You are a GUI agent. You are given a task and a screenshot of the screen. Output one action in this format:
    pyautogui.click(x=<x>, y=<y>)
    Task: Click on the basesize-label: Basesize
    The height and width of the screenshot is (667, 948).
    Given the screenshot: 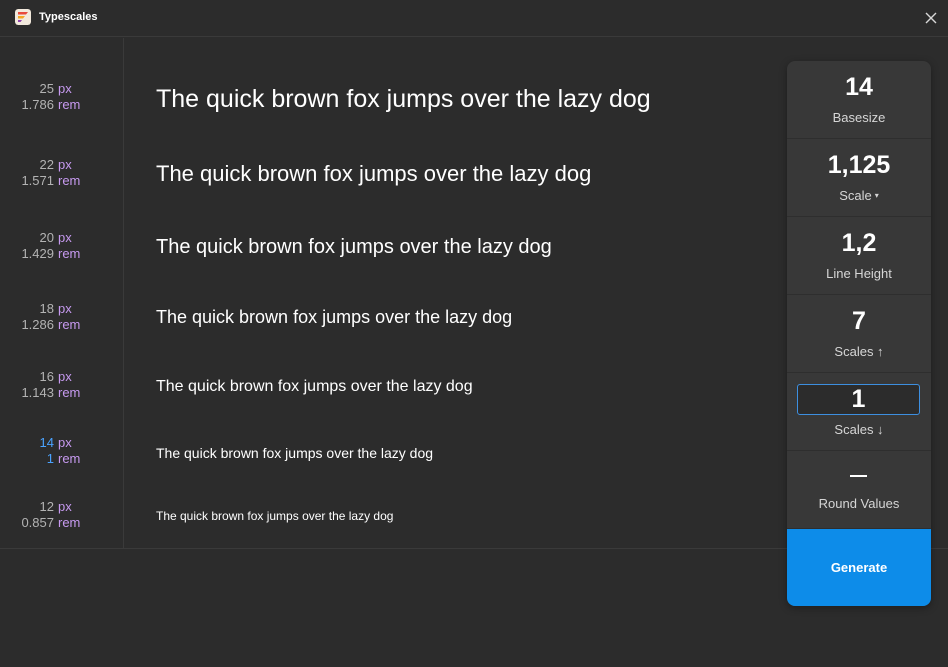 What is the action you would take?
    pyautogui.click(x=859, y=117)
    